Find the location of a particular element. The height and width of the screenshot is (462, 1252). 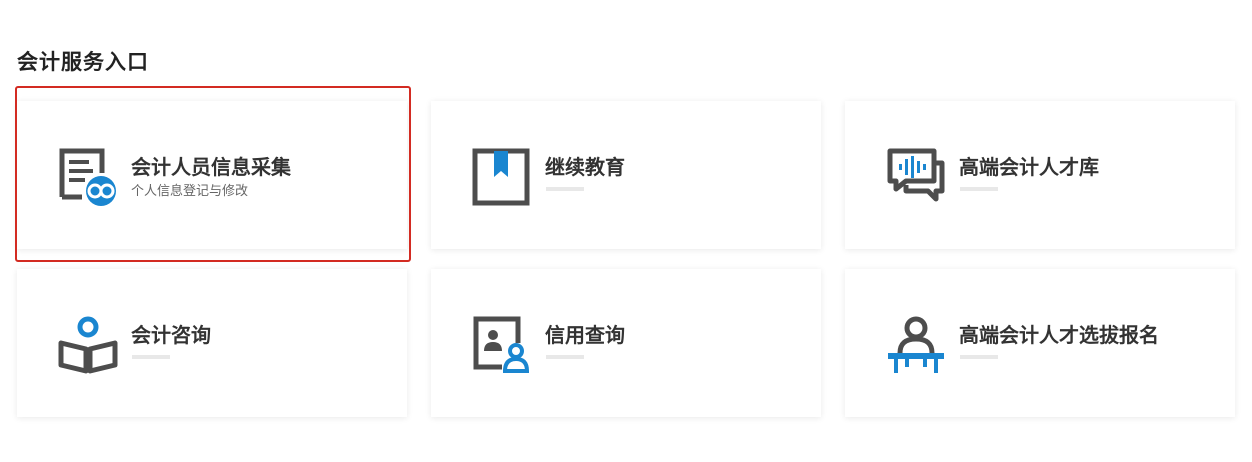

card-subtitle: 个人信息登记与修改 is located at coordinates (190, 191).